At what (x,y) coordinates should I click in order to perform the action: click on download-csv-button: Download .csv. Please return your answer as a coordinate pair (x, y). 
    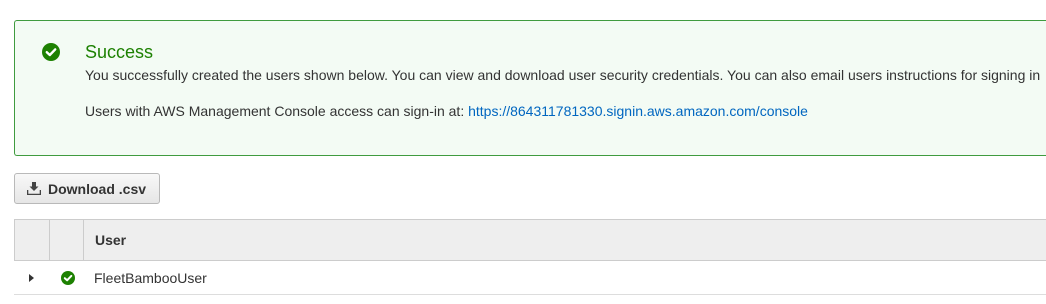
    Looking at the image, I should click on (87, 188).